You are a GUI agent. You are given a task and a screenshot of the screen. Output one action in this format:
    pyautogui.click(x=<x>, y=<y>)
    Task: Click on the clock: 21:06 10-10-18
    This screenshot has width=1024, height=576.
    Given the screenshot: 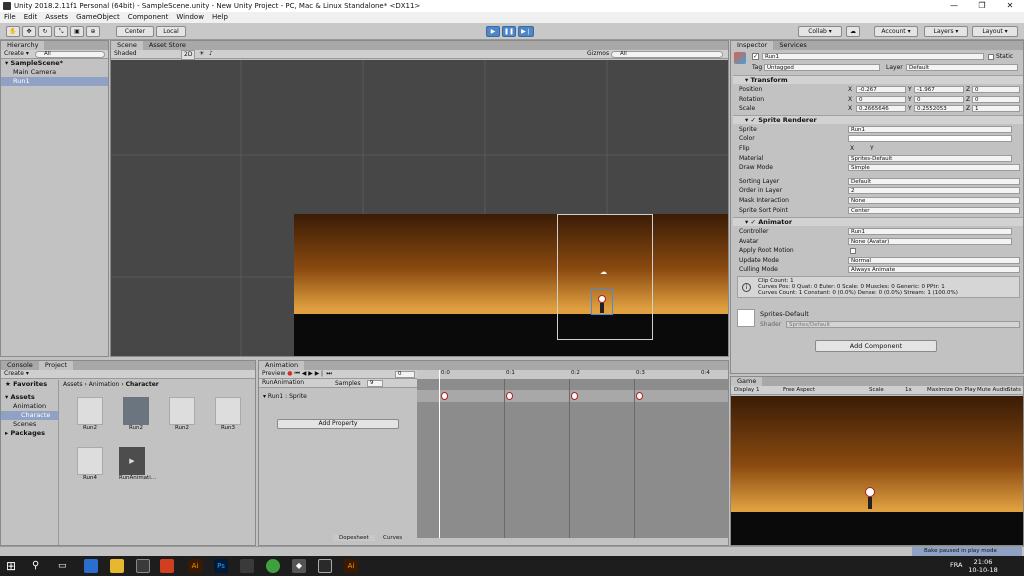 What is the action you would take?
    pyautogui.click(x=983, y=566)
    